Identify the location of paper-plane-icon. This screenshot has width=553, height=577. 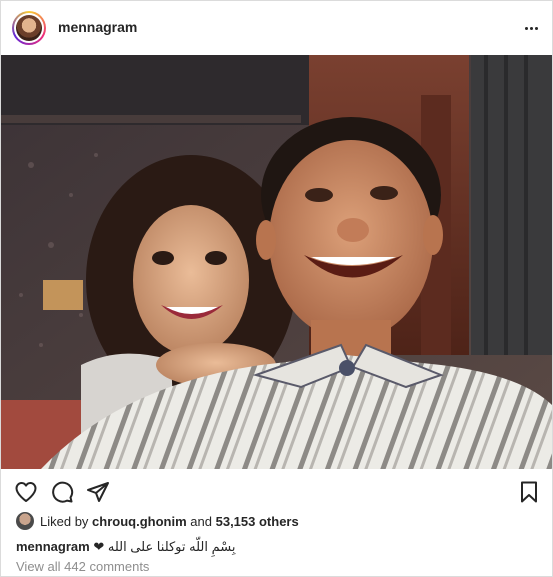
(98, 492).